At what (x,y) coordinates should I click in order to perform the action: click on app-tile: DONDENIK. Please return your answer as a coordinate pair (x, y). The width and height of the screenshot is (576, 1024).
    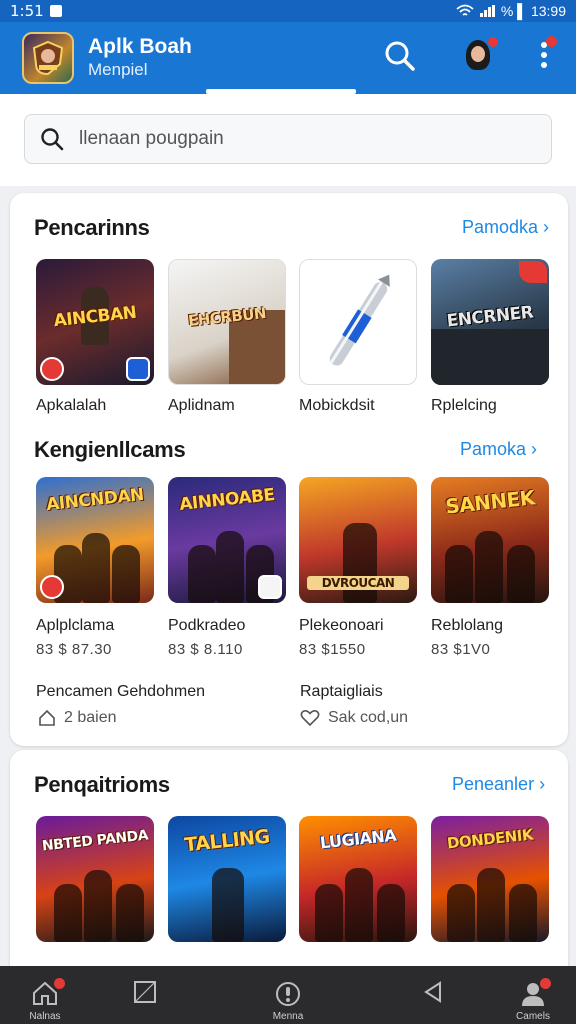
    Looking at the image, I should click on (490, 879).